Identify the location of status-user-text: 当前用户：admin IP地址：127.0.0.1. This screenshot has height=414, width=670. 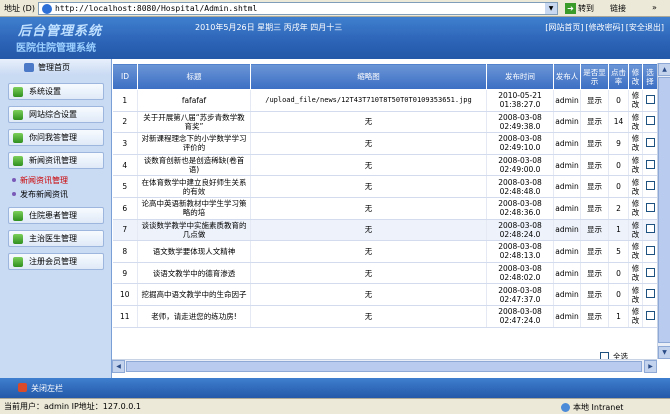
(72, 406).